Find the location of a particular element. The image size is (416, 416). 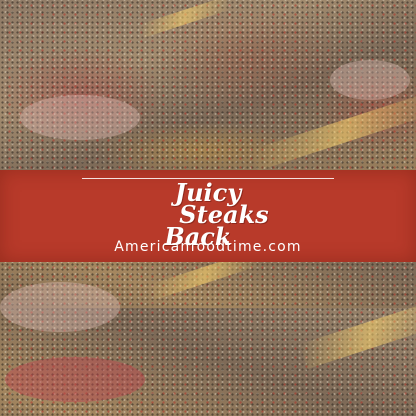

raw-meat-edge is located at coordinates (75, 379).